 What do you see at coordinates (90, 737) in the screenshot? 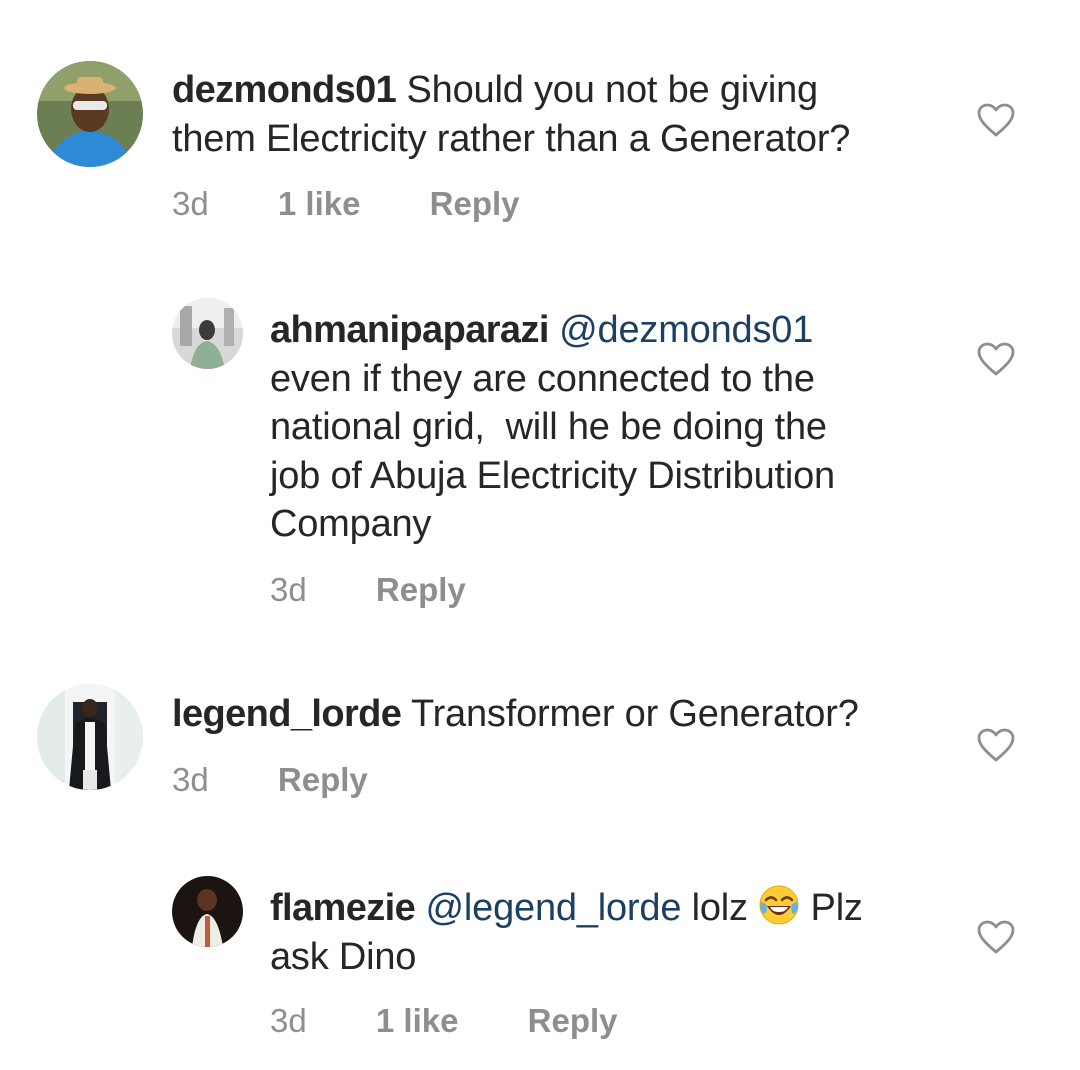
I see `avatar-legend-lorde` at bounding box center [90, 737].